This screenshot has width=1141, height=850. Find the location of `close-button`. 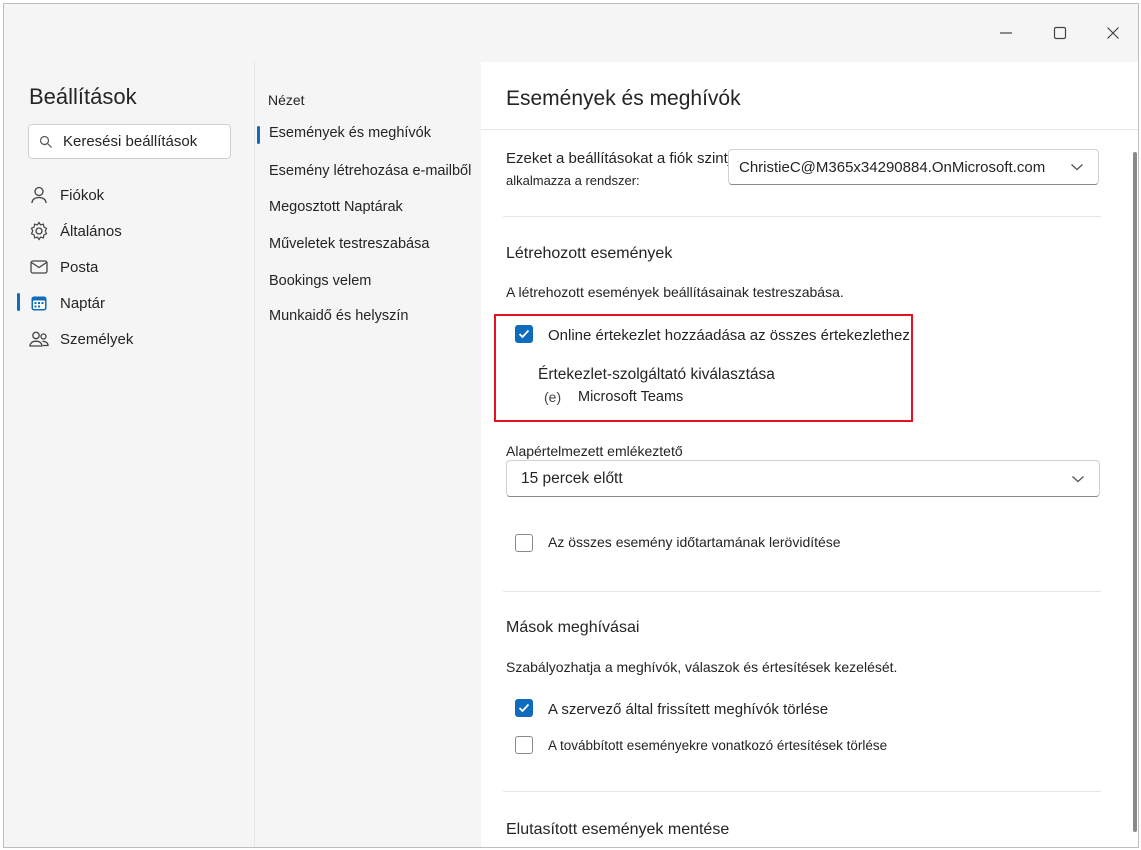

close-button is located at coordinates (1113, 33).